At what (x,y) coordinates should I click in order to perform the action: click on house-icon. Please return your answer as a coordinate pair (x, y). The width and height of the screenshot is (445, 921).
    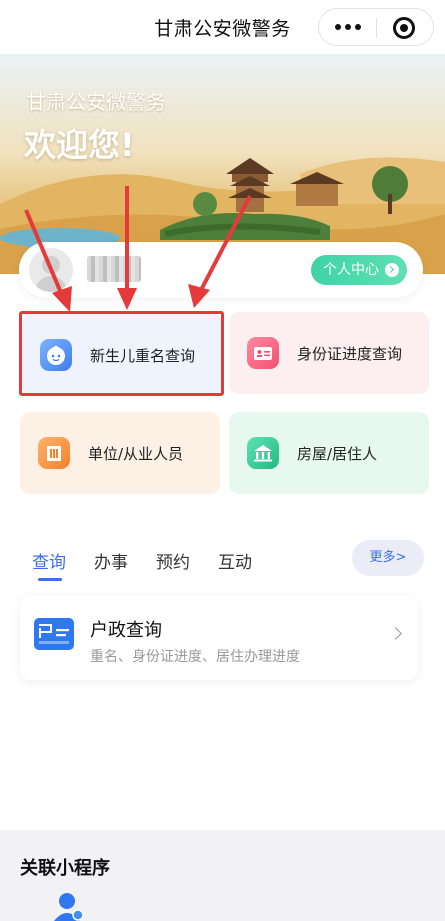
    Looking at the image, I should click on (263, 453).